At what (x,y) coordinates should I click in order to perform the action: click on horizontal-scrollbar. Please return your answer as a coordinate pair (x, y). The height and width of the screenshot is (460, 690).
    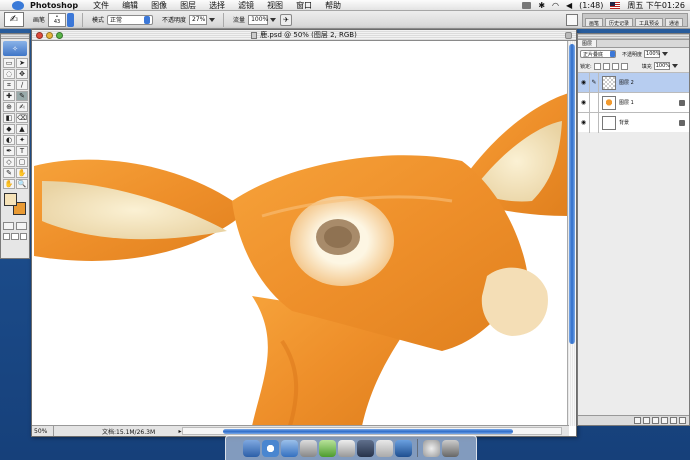
    Looking at the image, I should click on (372, 431).